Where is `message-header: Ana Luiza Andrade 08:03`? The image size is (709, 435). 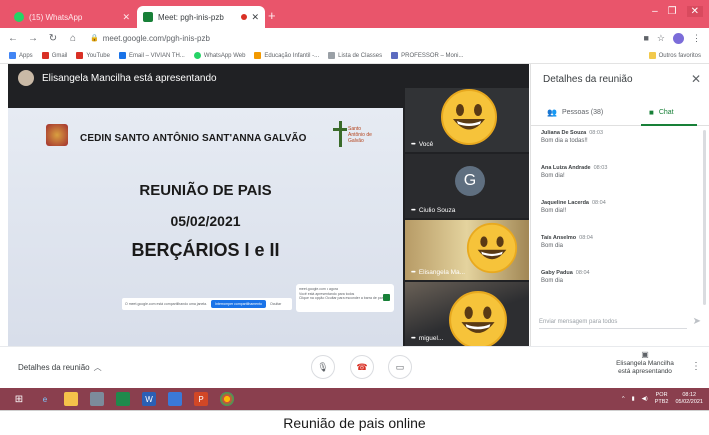
message-header: Ana Luiza Andrade 08:03 is located at coordinates (621, 168).